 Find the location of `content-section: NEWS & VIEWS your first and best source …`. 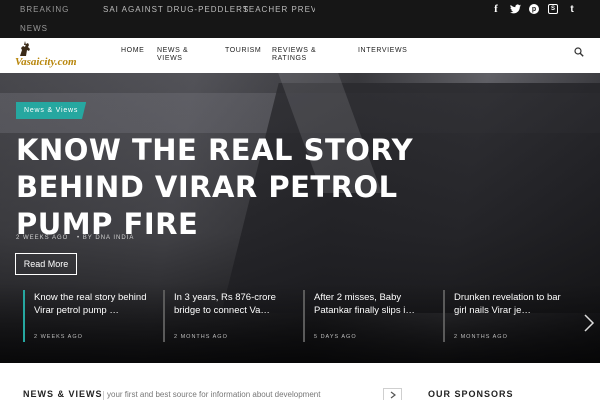

content-section: NEWS & VIEWS your first and best source … is located at coordinates (300, 381).